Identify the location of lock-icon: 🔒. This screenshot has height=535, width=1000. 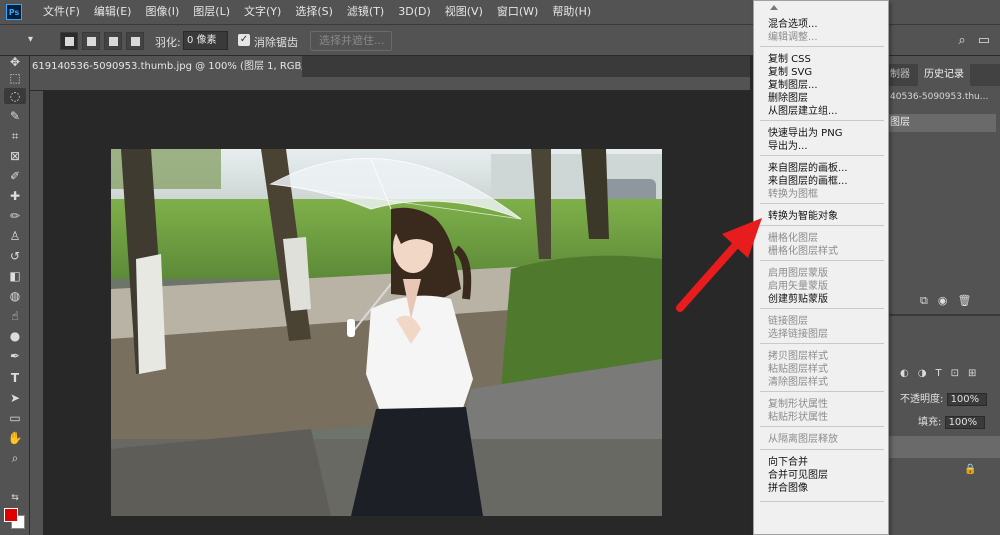
(970, 469).